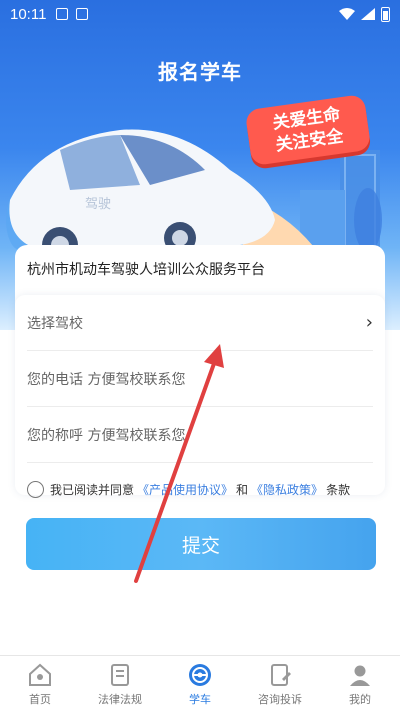 The width and height of the screenshot is (400, 711). Describe the element at coordinates (98, 204) in the screenshot. I see `car-door-text: 驾驶` at that location.